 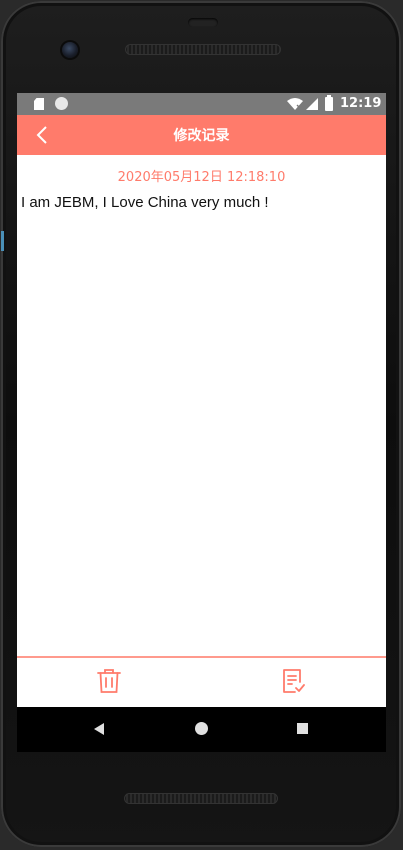 What do you see at coordinates (201, 682) in the screenshot?
I see `bottom-action-bar` at bounding box center [201, 682].